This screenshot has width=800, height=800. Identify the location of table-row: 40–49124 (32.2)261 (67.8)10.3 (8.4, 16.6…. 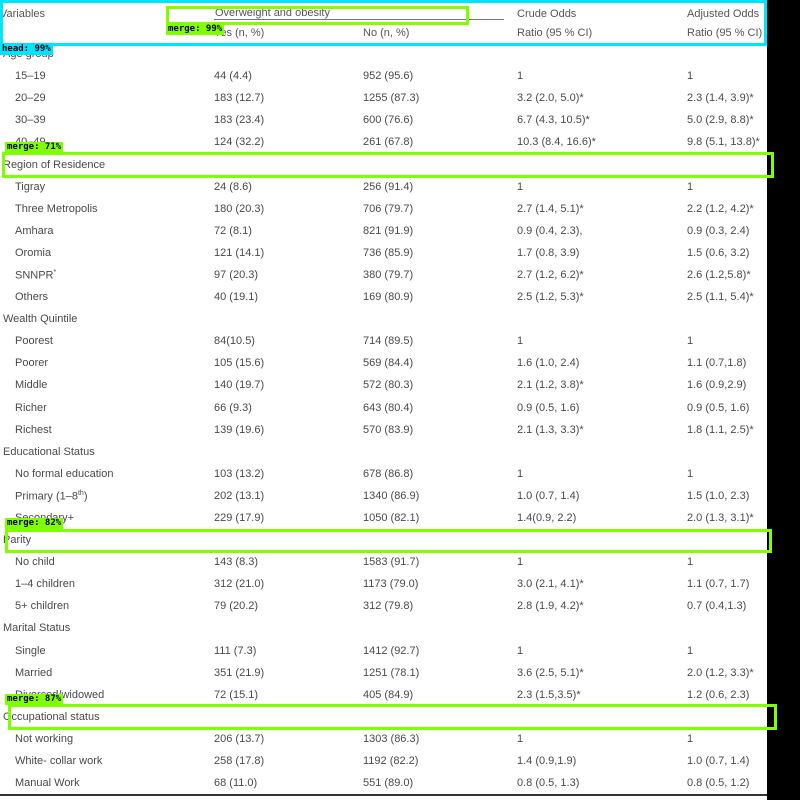
(383, 142).